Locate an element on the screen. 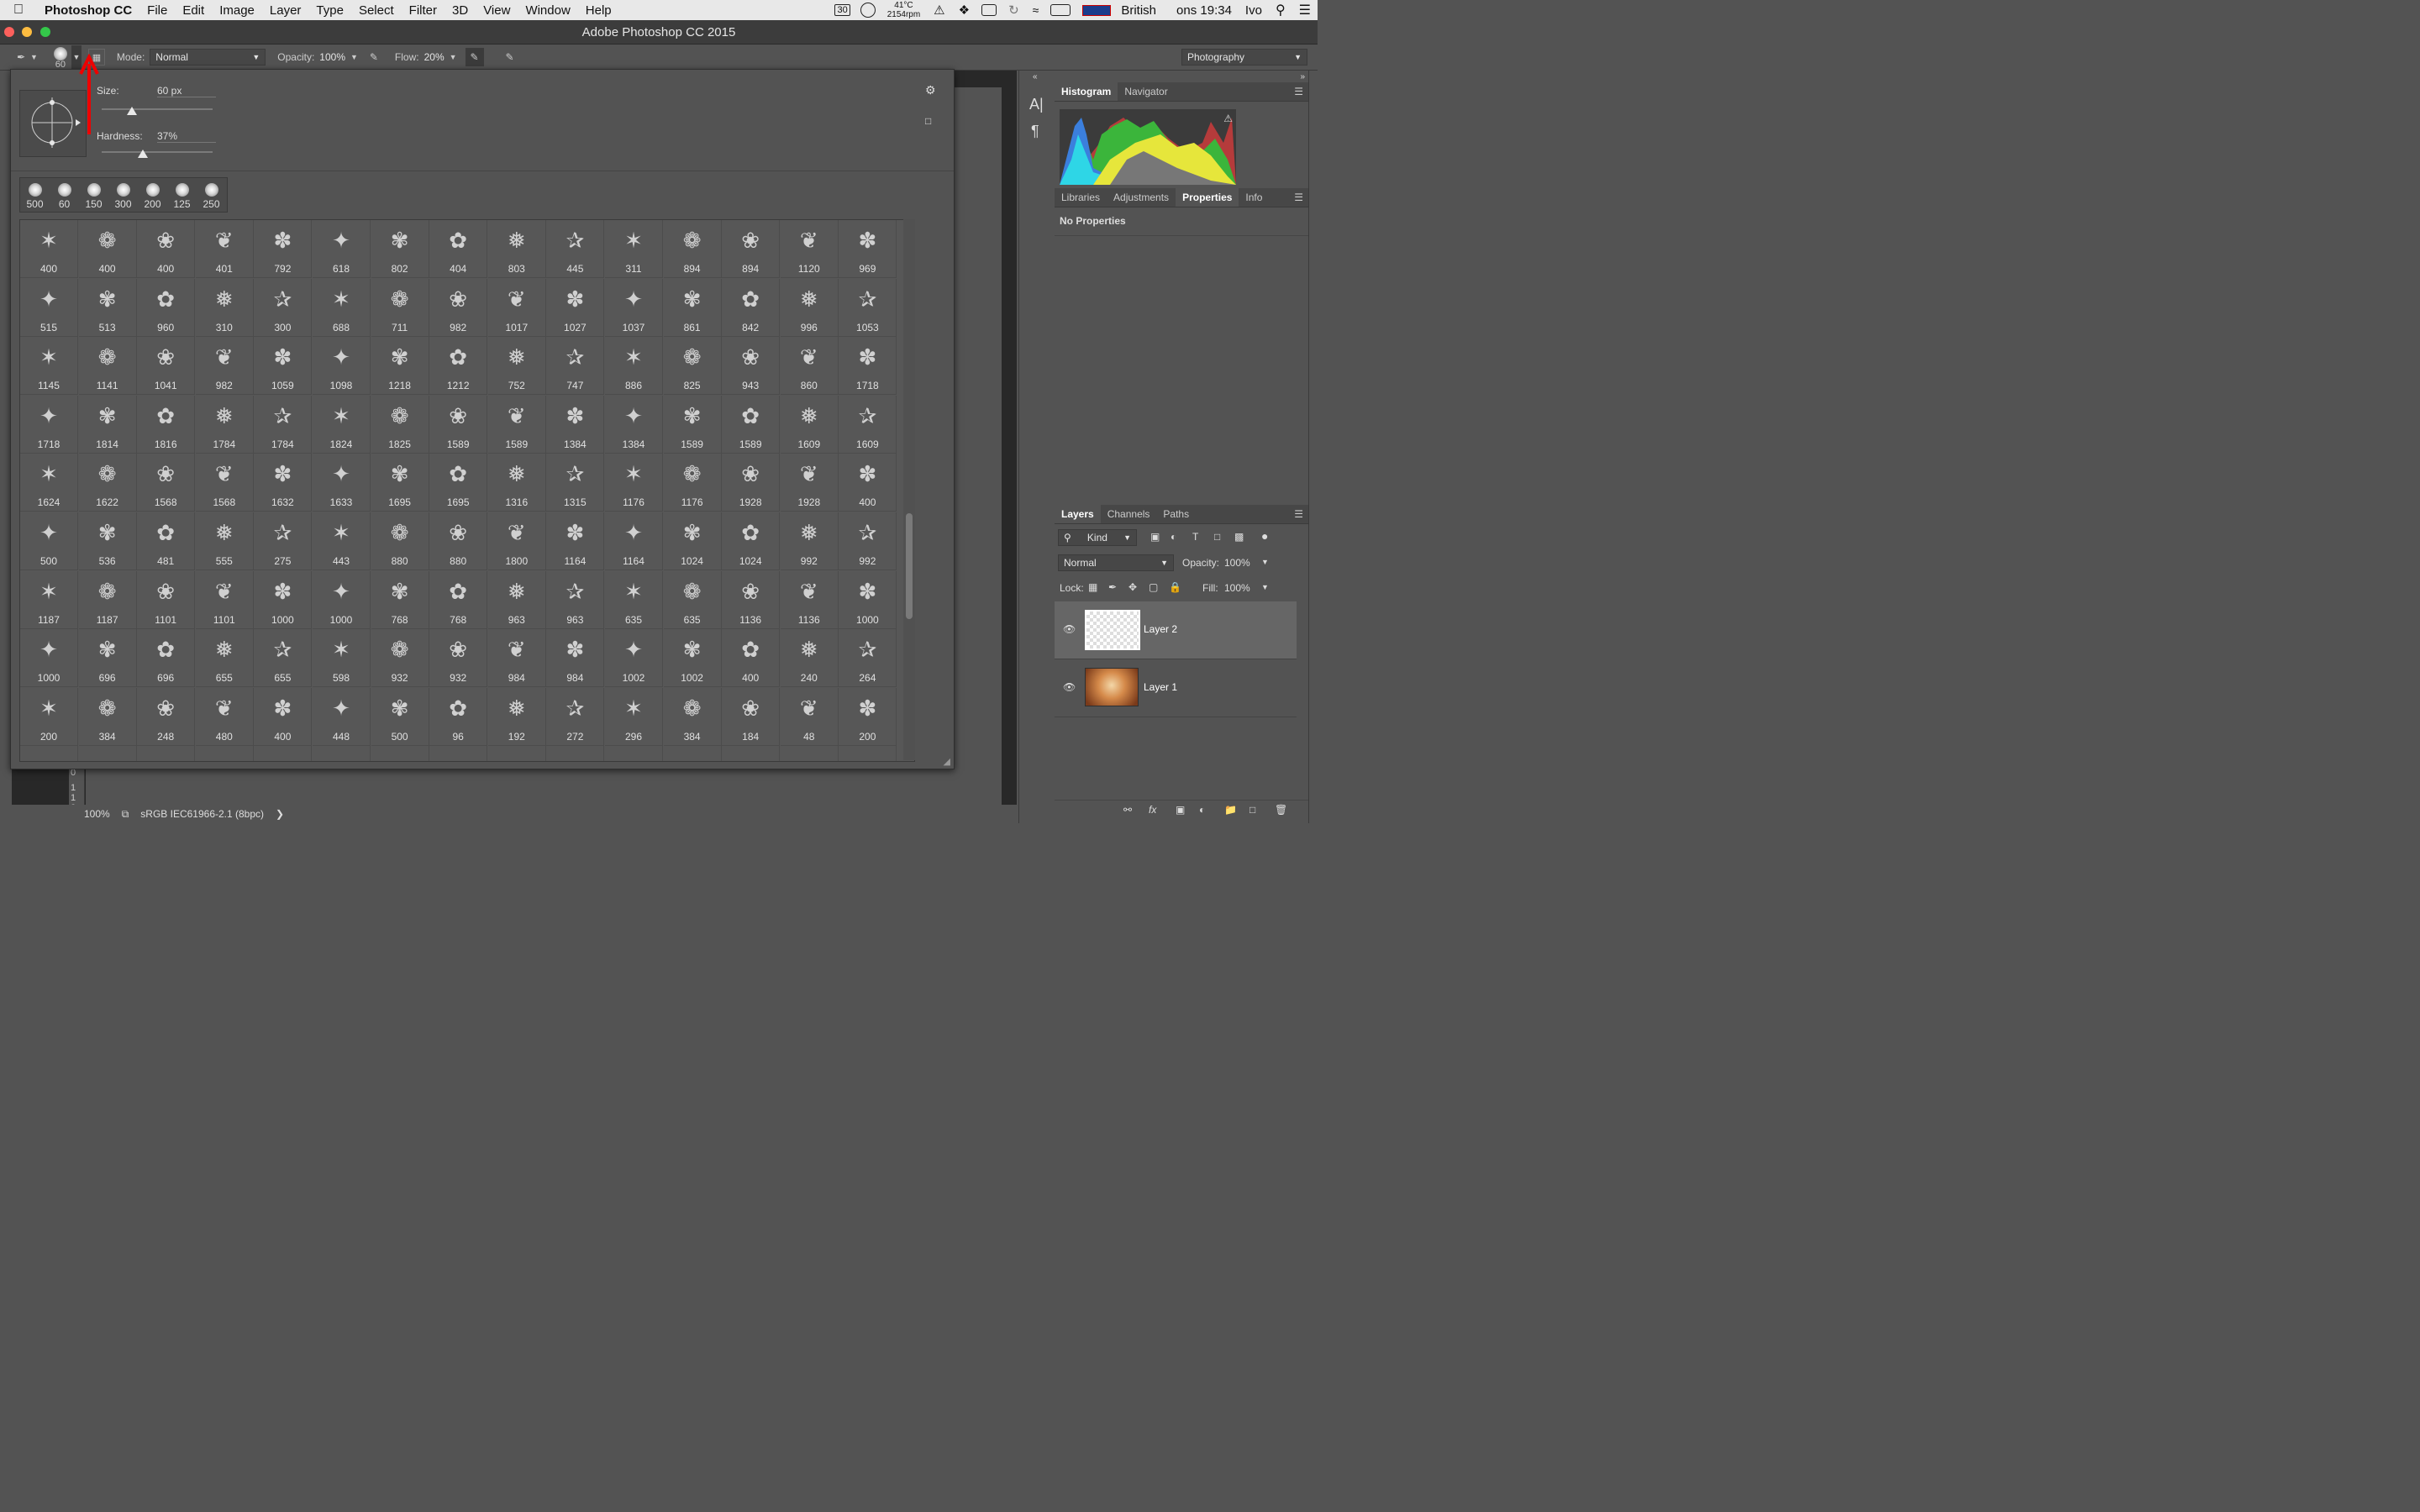 The width and height of the screenshot is (2420, 1512). brush-preset: ✰ 264 is located at coordinates (868, 658).